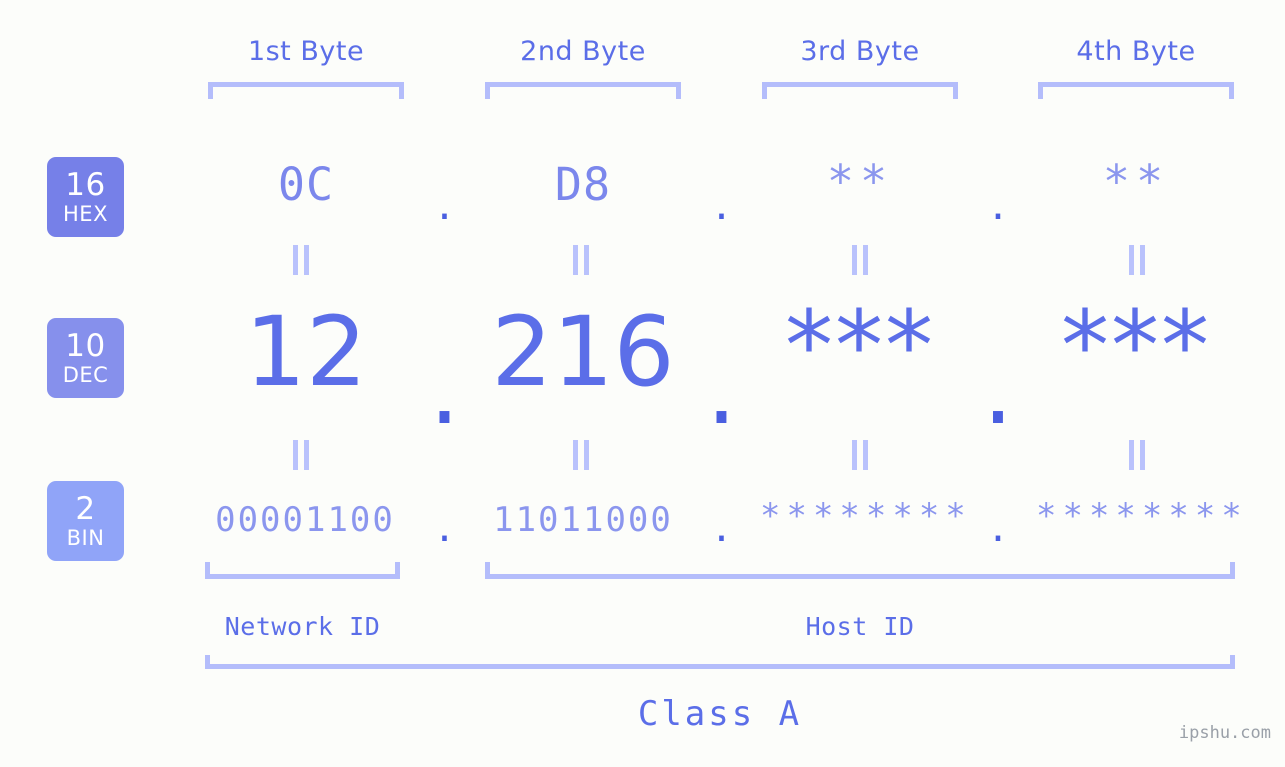  I want to click on host-id-bracket, so click(860, 570).